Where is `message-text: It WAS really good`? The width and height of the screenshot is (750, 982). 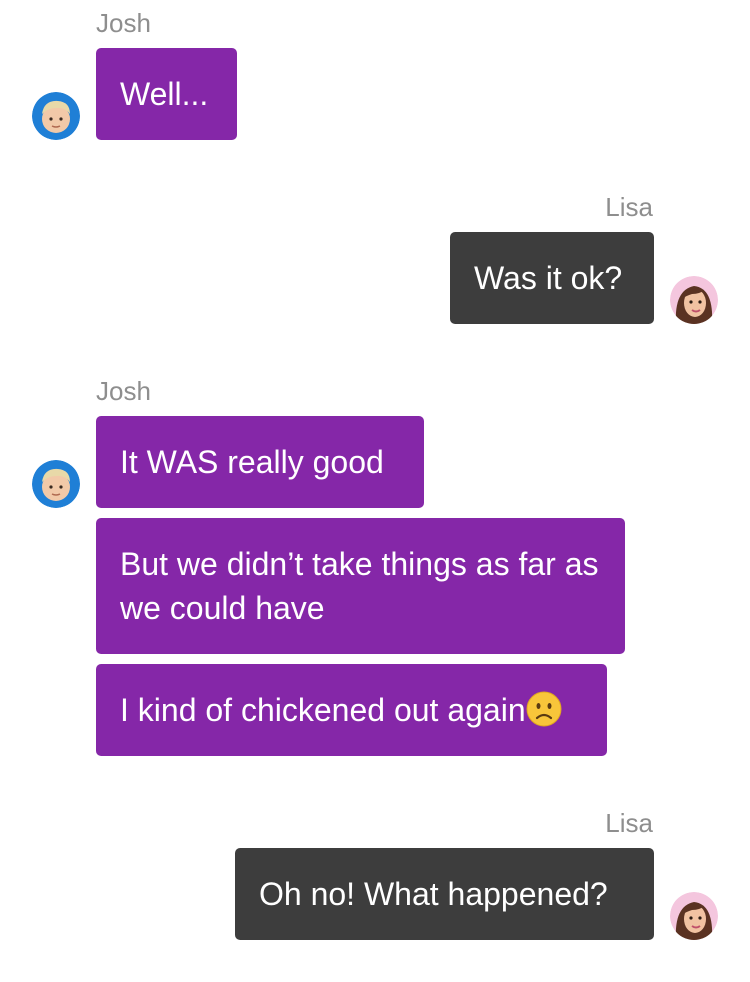
message-text: It WAS really good is located at coordinates (252, 462).